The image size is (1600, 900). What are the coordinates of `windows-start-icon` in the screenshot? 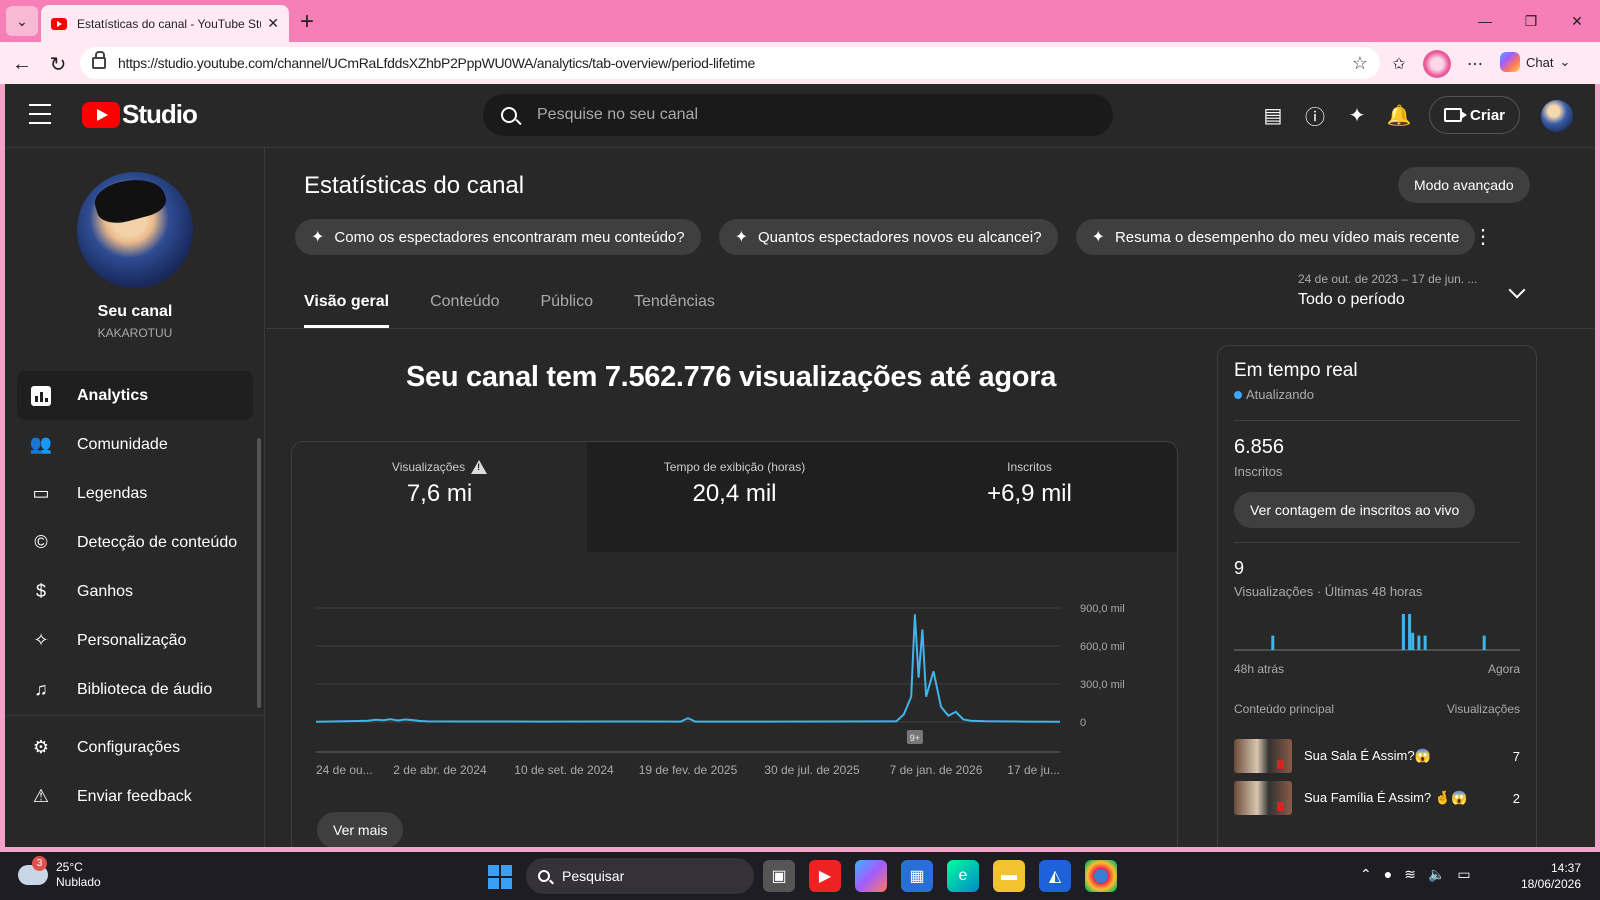 It's located at (500, 877).